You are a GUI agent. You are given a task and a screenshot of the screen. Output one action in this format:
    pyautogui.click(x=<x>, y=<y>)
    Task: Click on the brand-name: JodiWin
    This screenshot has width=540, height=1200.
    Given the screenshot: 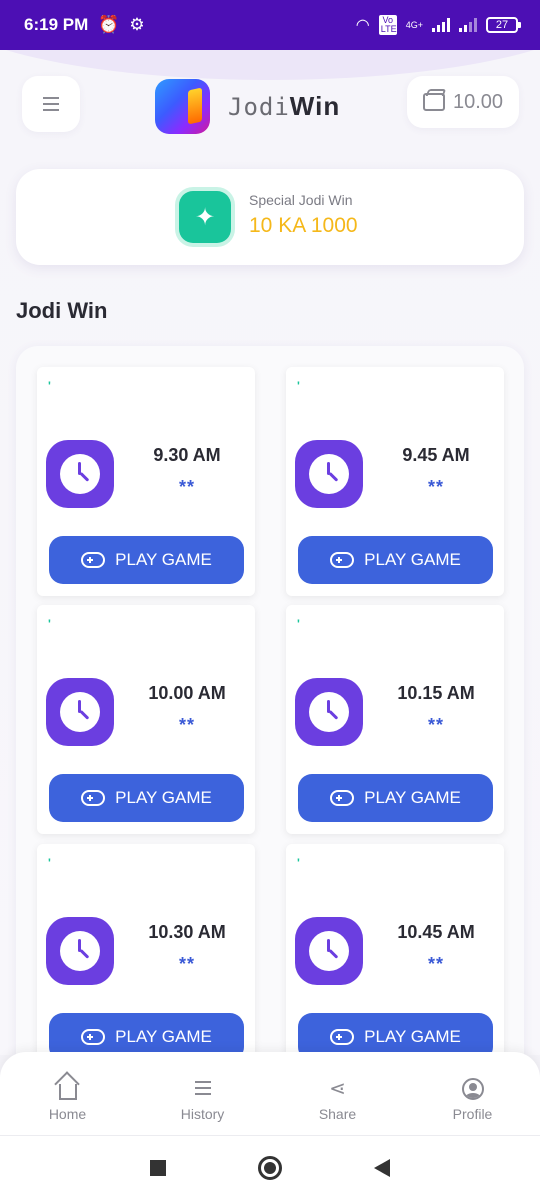 What is the action you would take?
    pyautogui.click(x=284, y=106)
    